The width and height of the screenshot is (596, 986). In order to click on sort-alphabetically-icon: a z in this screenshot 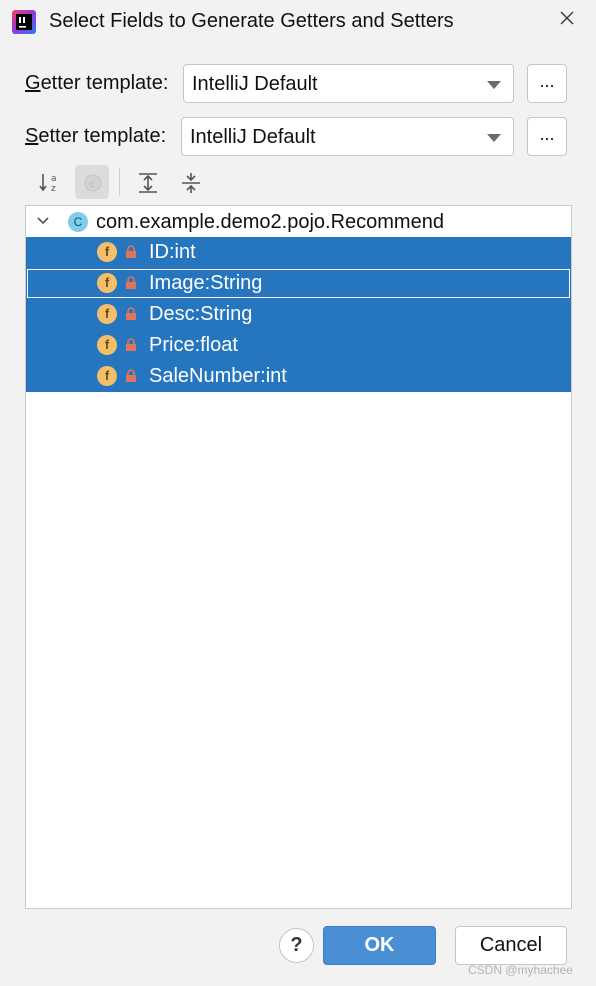, I will do `click(48, 184)`.